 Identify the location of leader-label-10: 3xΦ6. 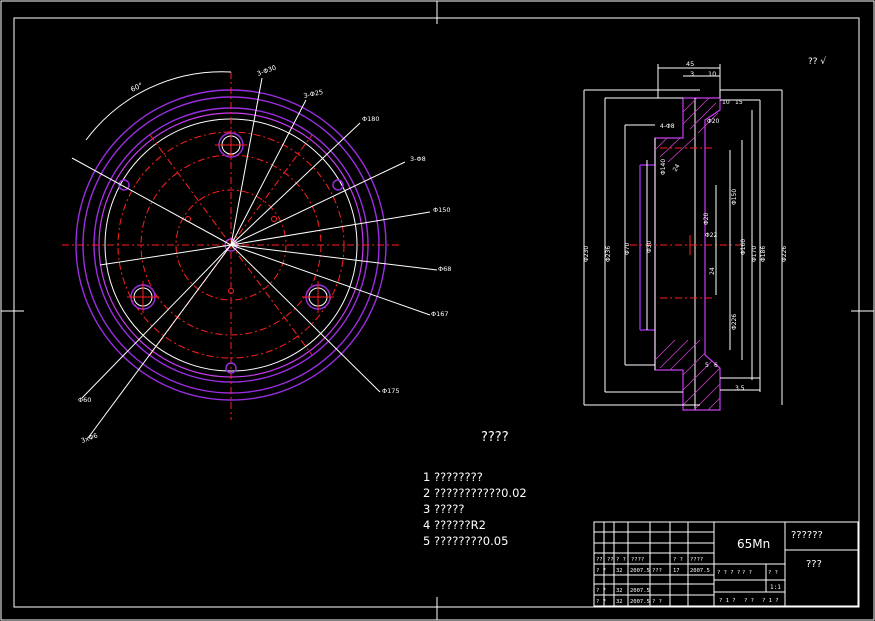
(89, 437).